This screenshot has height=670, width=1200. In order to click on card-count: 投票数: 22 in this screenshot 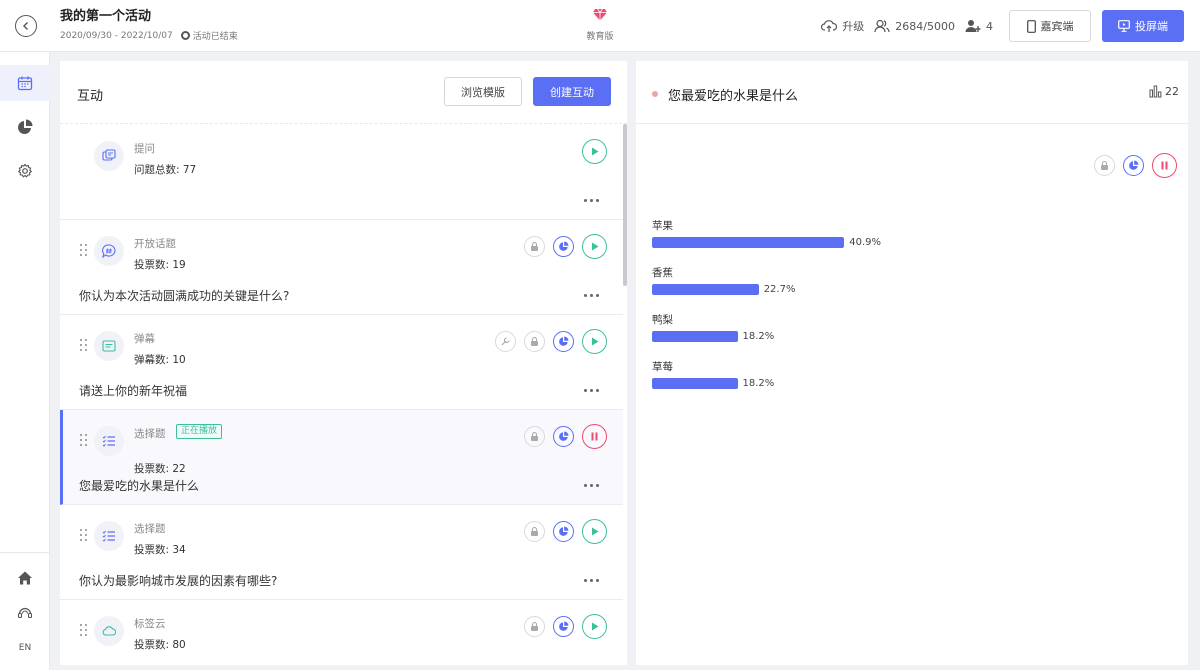, I will do `click(160, 469)`.